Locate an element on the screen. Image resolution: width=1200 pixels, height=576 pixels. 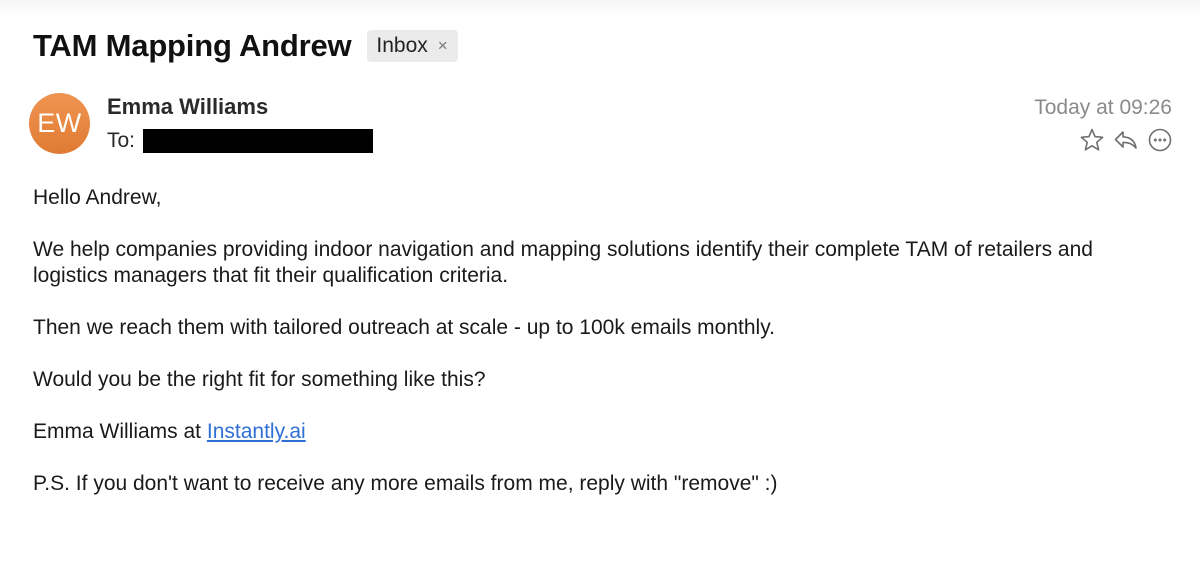
redacted-recipient is located at coordinates (258, 141).